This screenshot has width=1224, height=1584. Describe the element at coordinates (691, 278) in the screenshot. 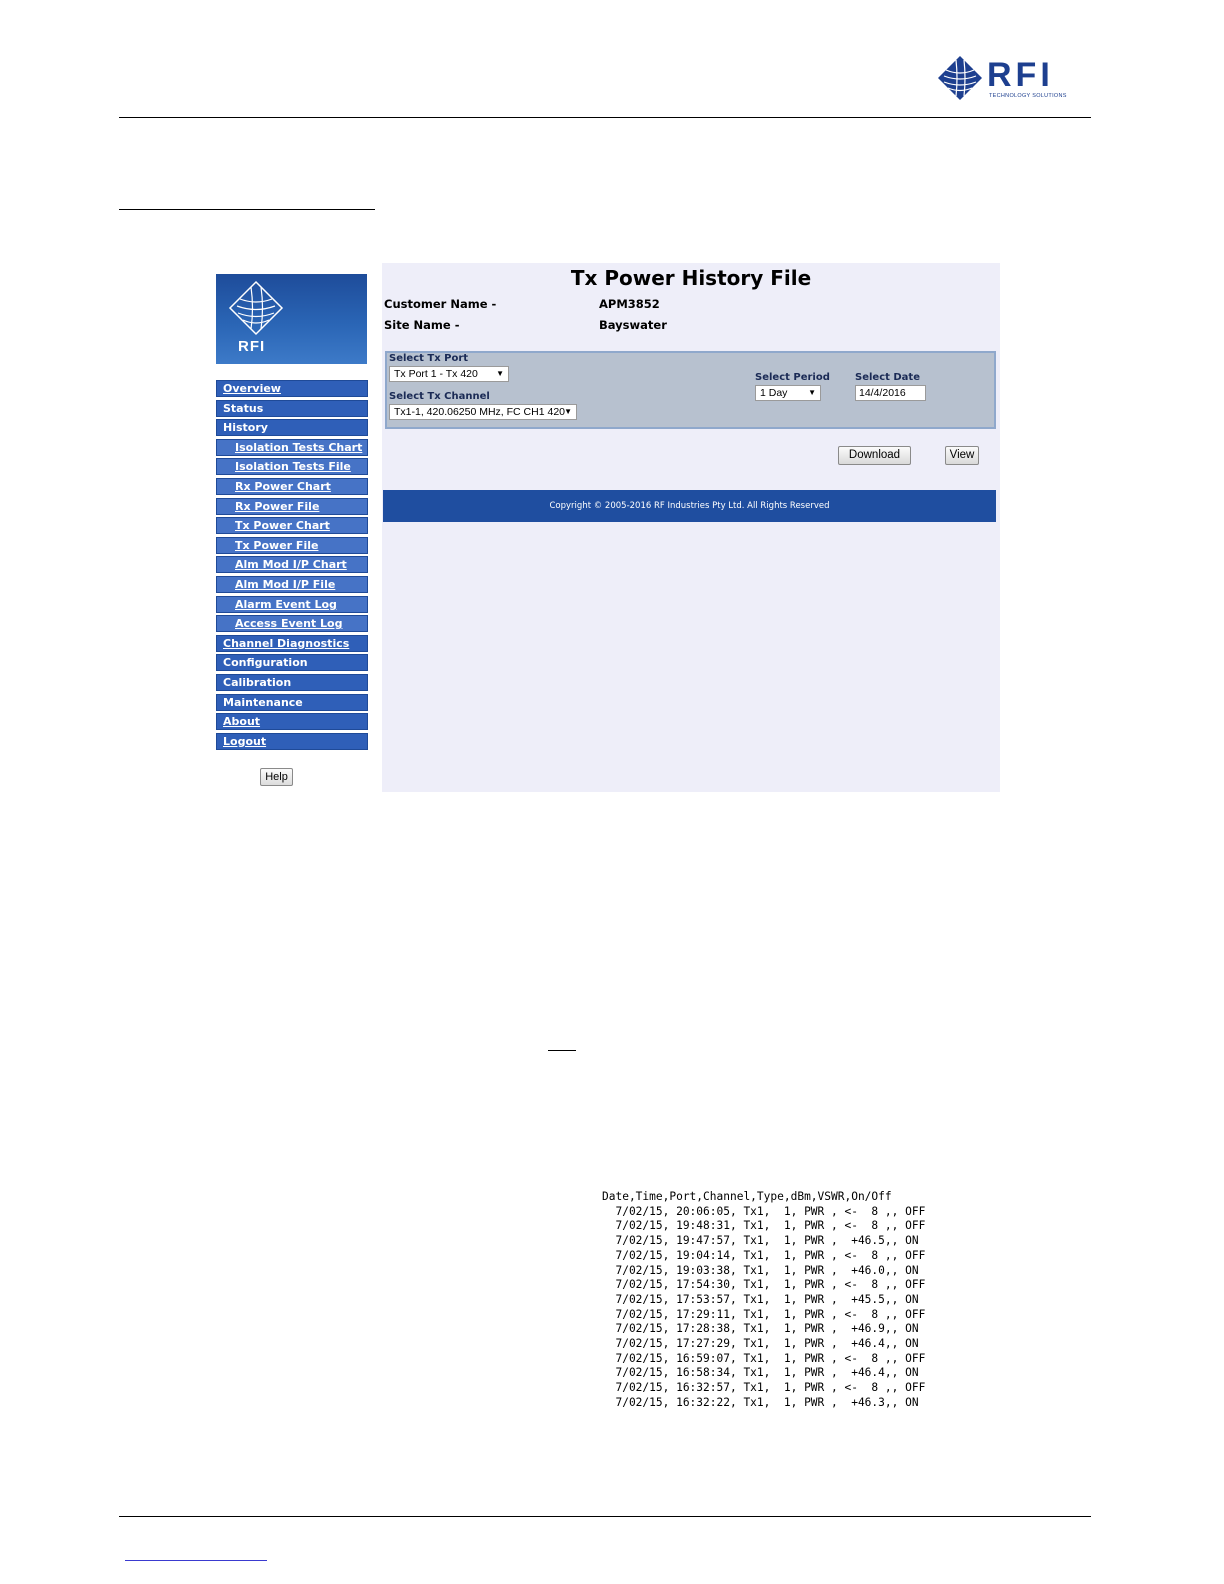

I see `page-title: Tx Power History File` at that location.